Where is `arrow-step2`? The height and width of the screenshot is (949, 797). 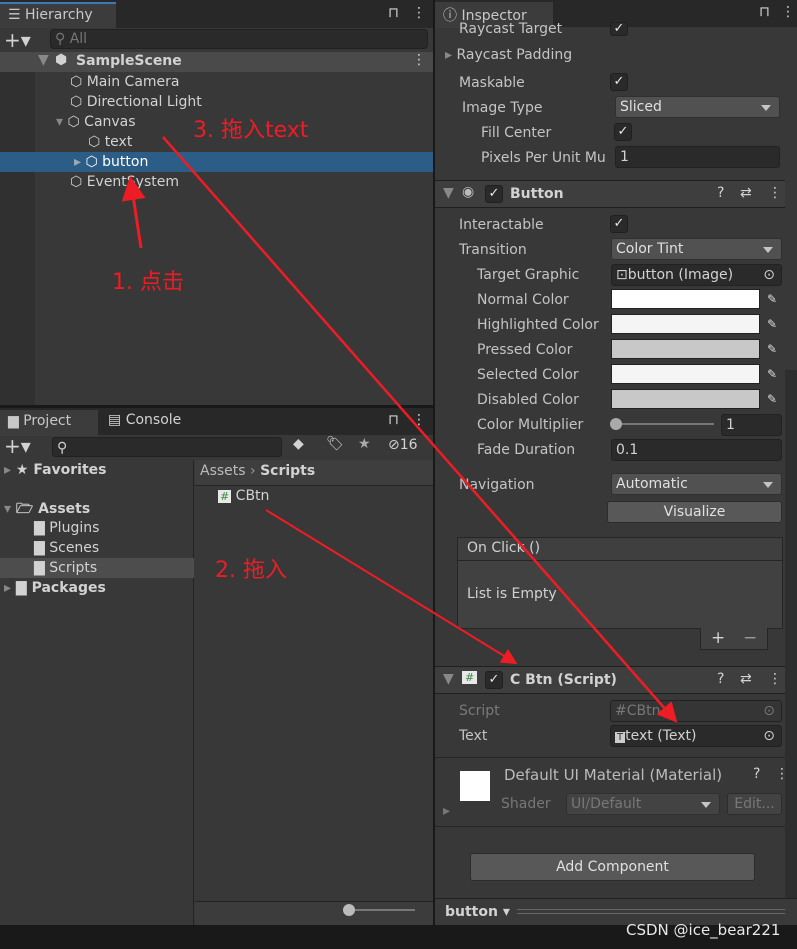 arrow-step2 is located at coordinates (391, 587).